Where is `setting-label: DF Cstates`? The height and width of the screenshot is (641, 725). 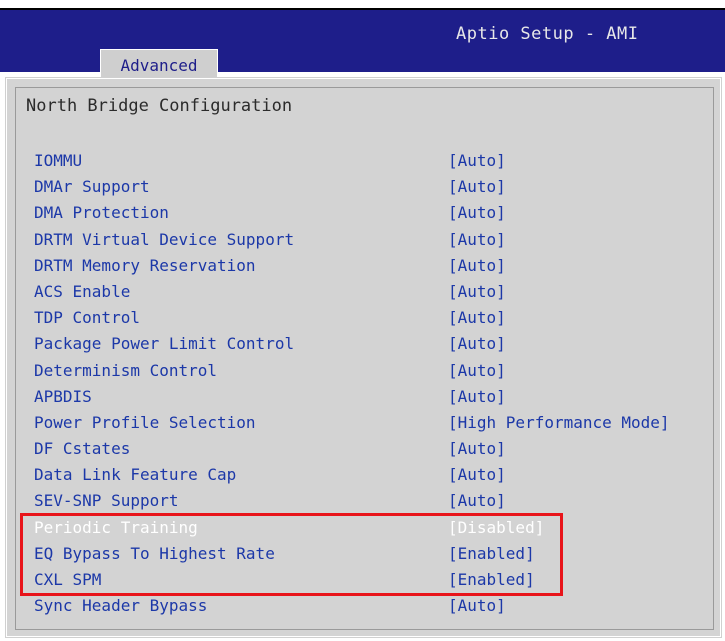
setting-label: DF Cstates is located at coordinates (82, 449).